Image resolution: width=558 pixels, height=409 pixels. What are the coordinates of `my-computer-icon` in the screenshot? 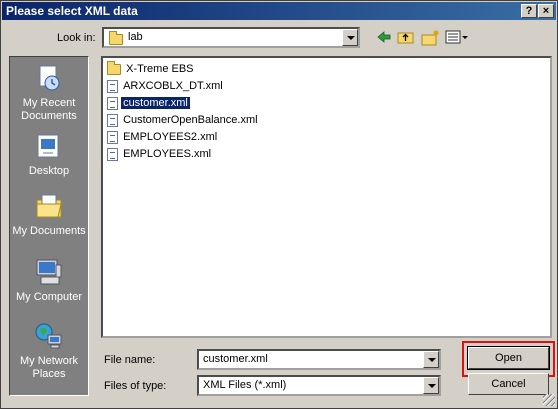 It's located at (49, 272).